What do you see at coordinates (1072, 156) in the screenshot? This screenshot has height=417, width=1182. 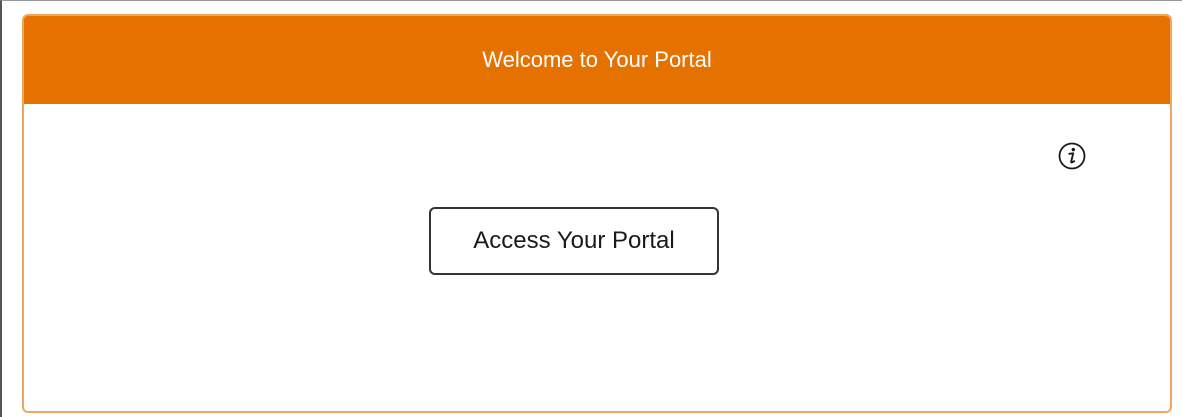 I see `info-icon` at bounding box center [1072, 156].